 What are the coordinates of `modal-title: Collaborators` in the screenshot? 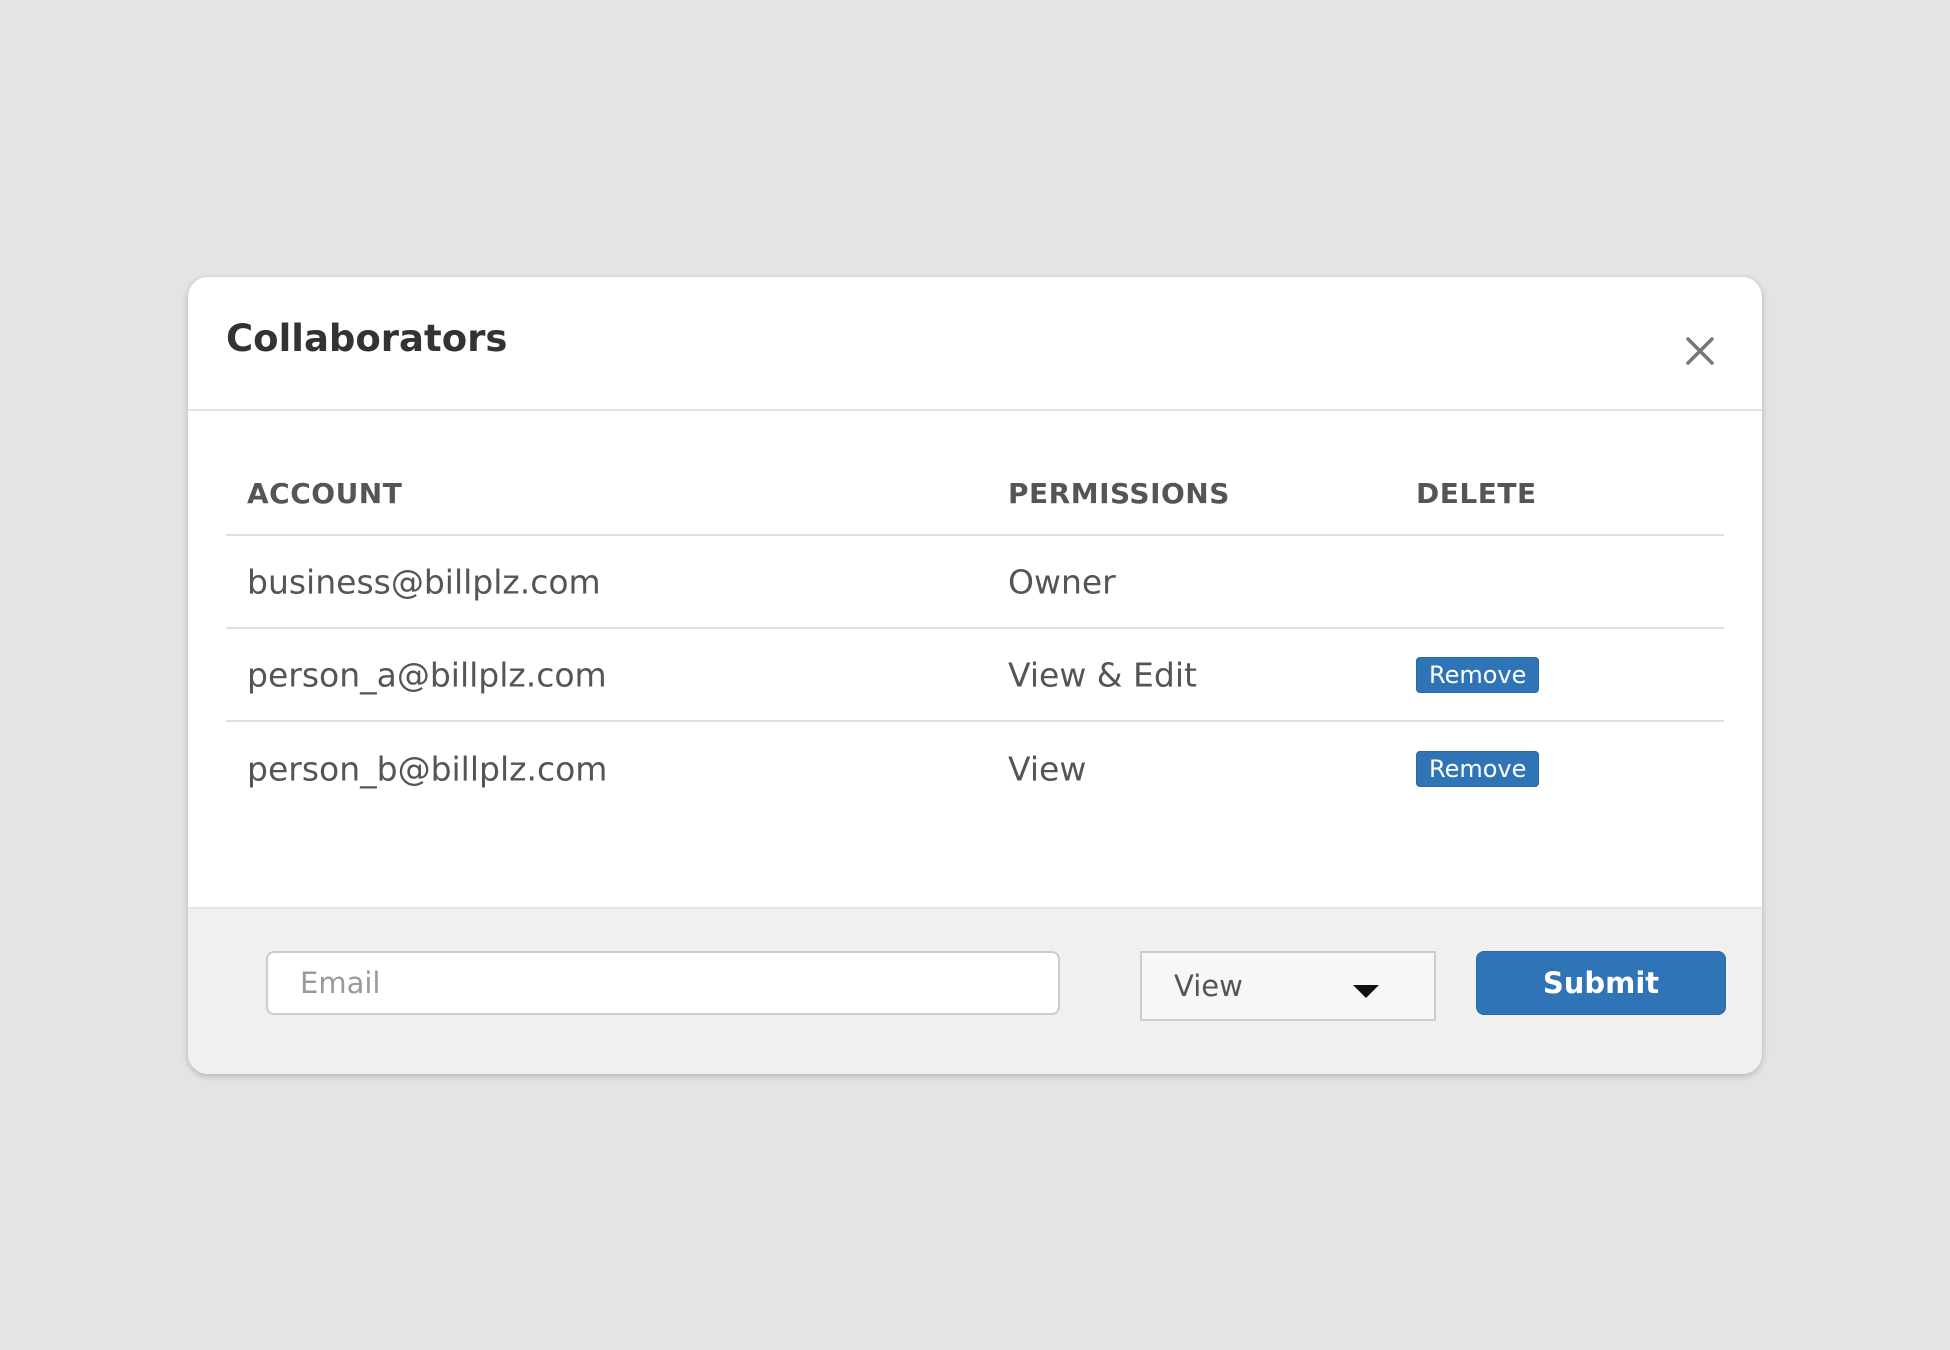 It's located at (367, 338).